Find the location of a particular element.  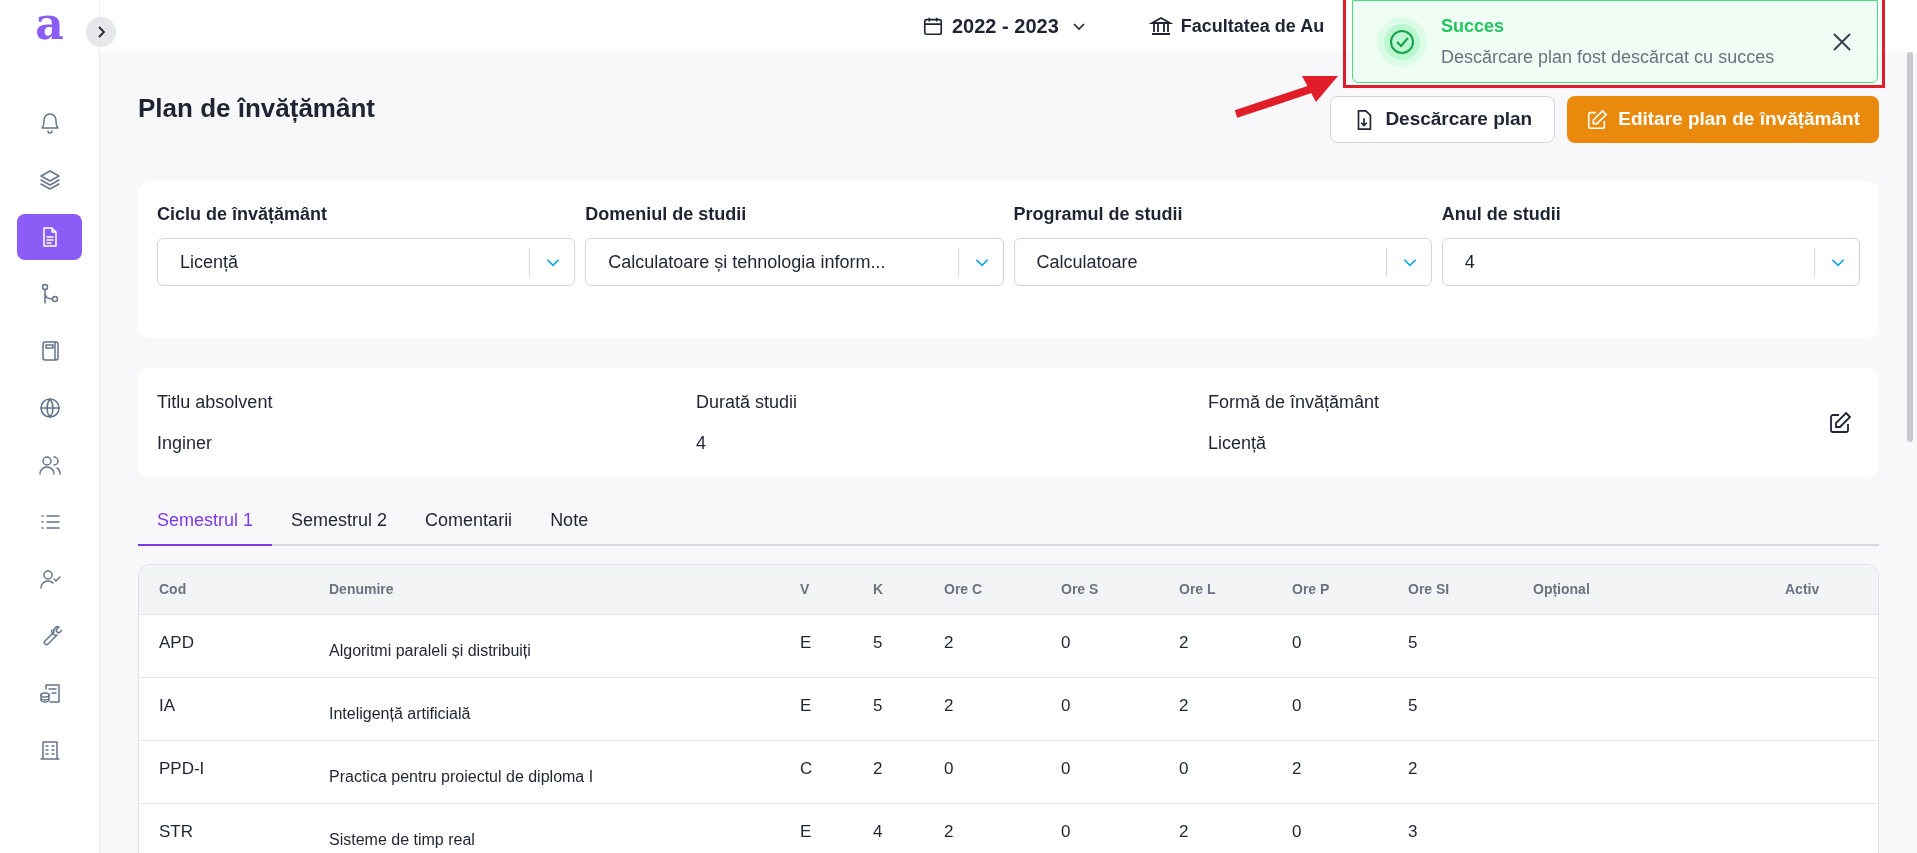

select-field: Licență is located at coordinates (366, 262).